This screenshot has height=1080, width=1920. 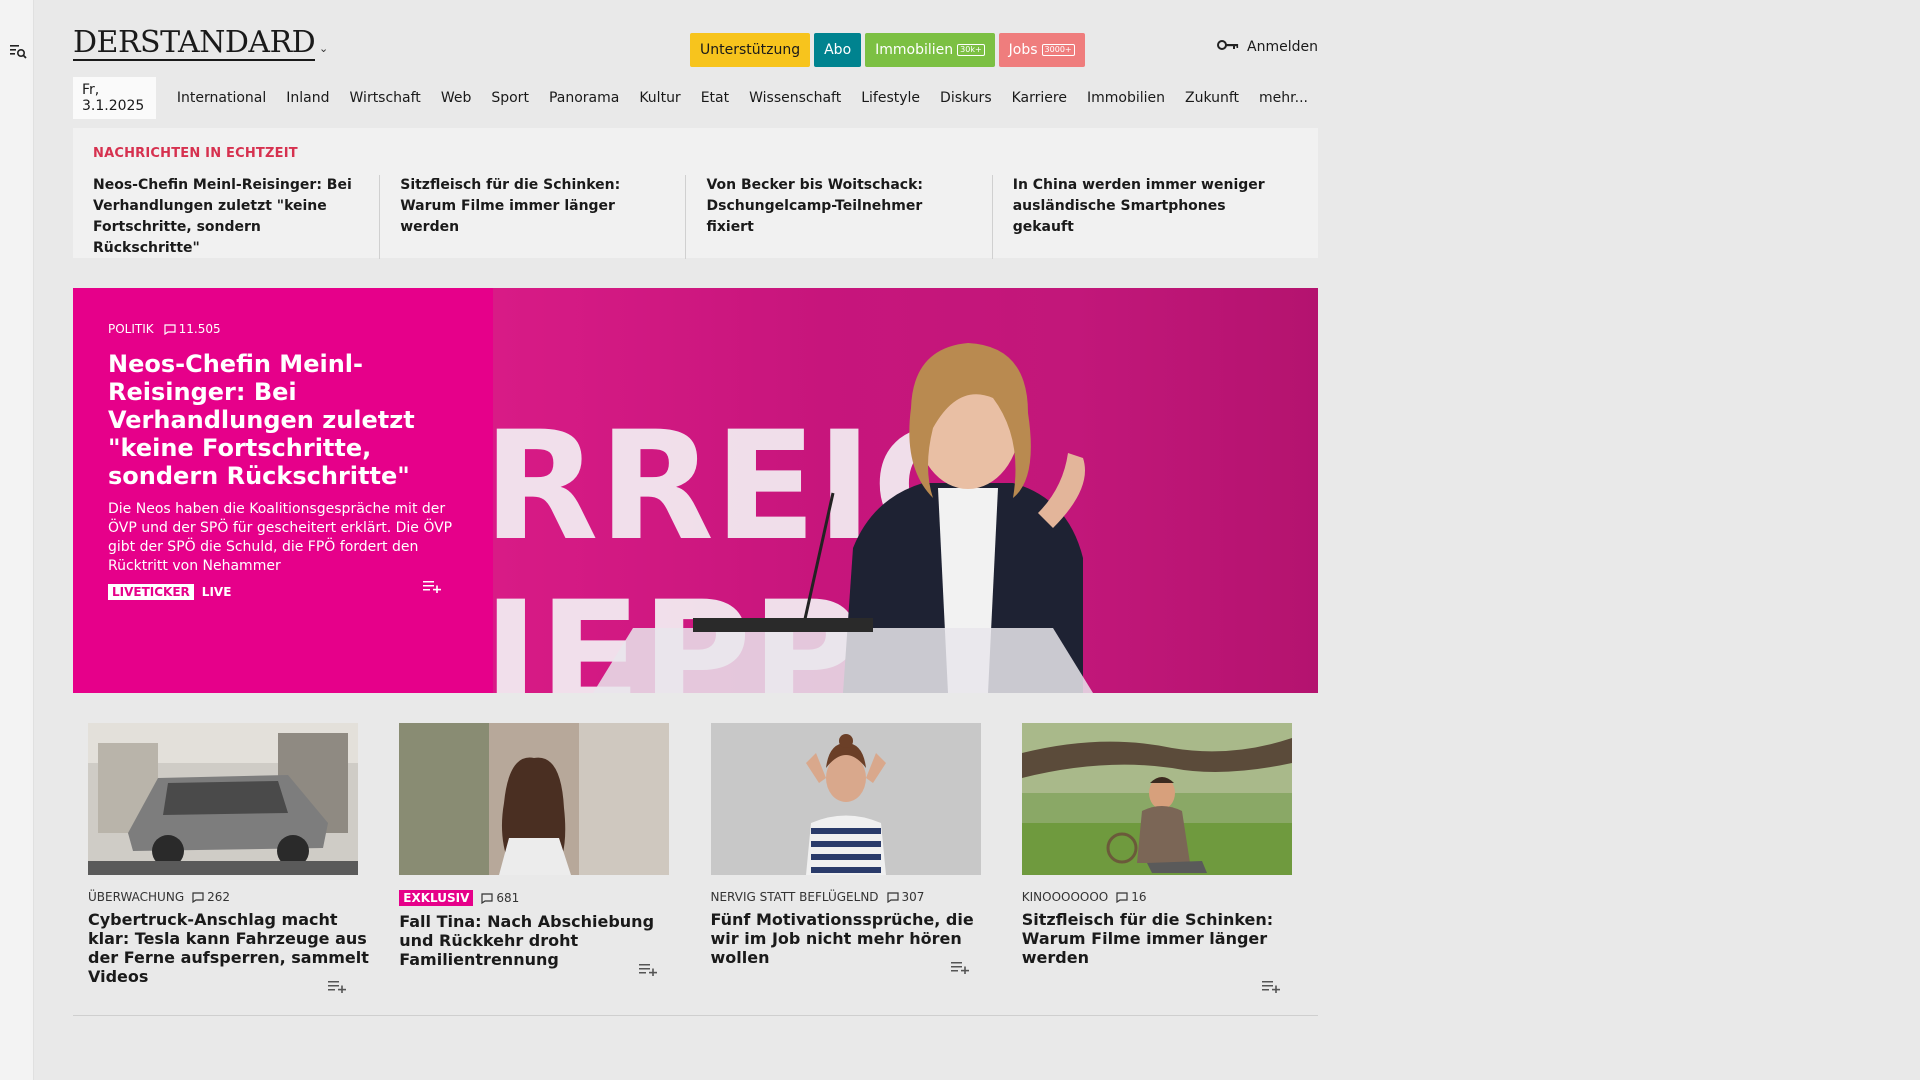 What do you see at coordinates (136, 897) in the screenshot?
I see `article-kicker: ÜBERWACHUNG` at bounding box center [136, 897].